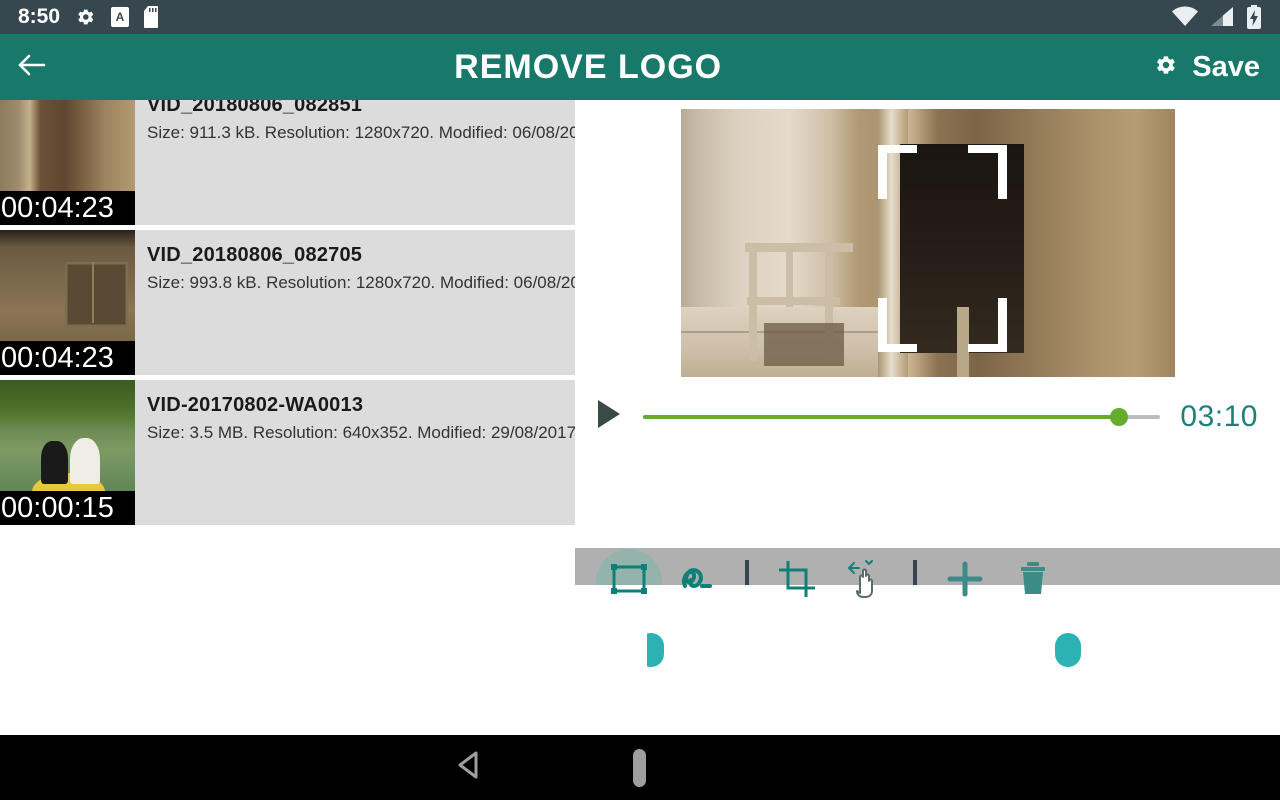 The image size is (1280, 800). What do you see at coordinates (471, 767) in the screenshot?
I see `nav-back-button` at bounding box center [471, 767].